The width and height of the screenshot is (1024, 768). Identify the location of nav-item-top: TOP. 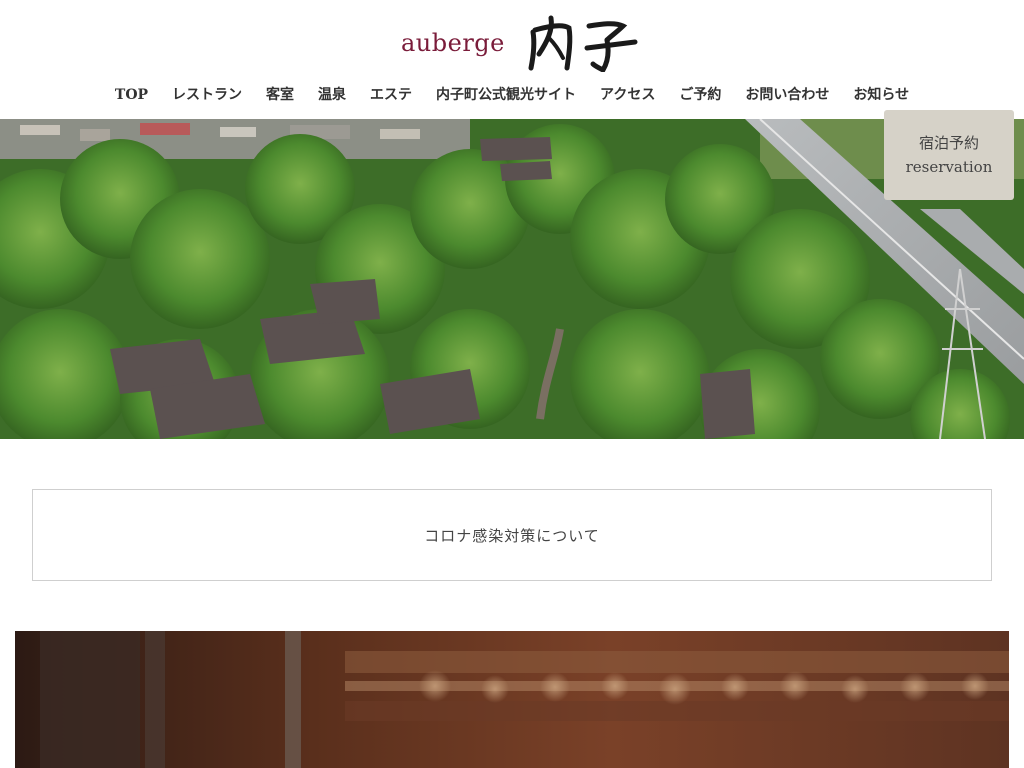
(131, 95).